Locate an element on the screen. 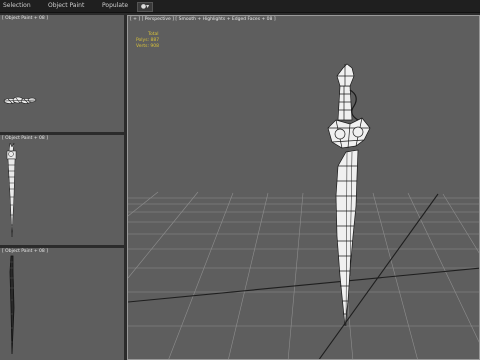  menu-selection: Selection is located at coordinates (17, 6).